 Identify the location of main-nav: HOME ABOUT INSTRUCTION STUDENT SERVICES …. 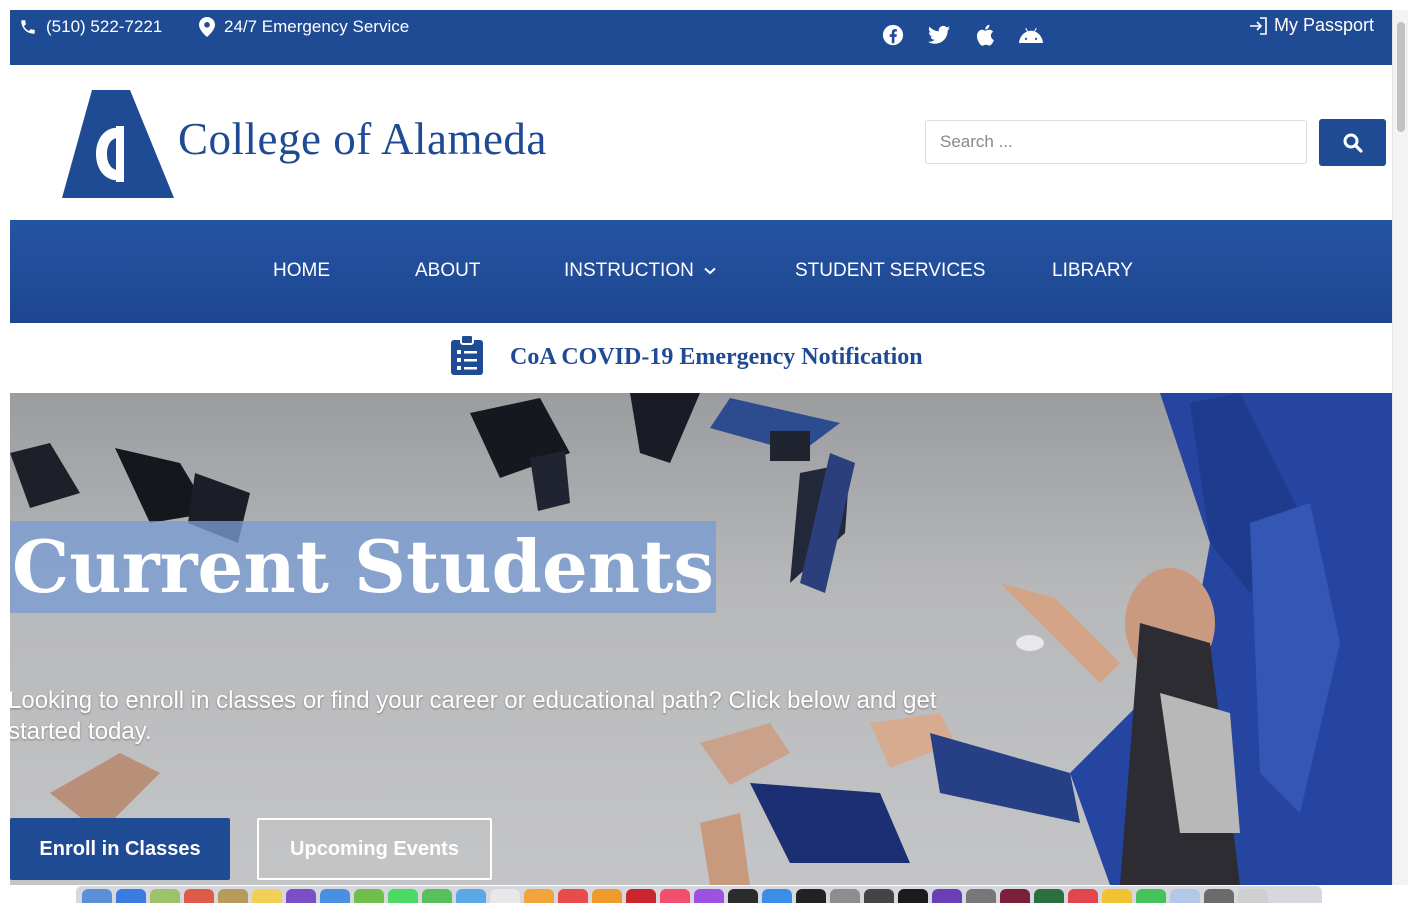
(701, 271).